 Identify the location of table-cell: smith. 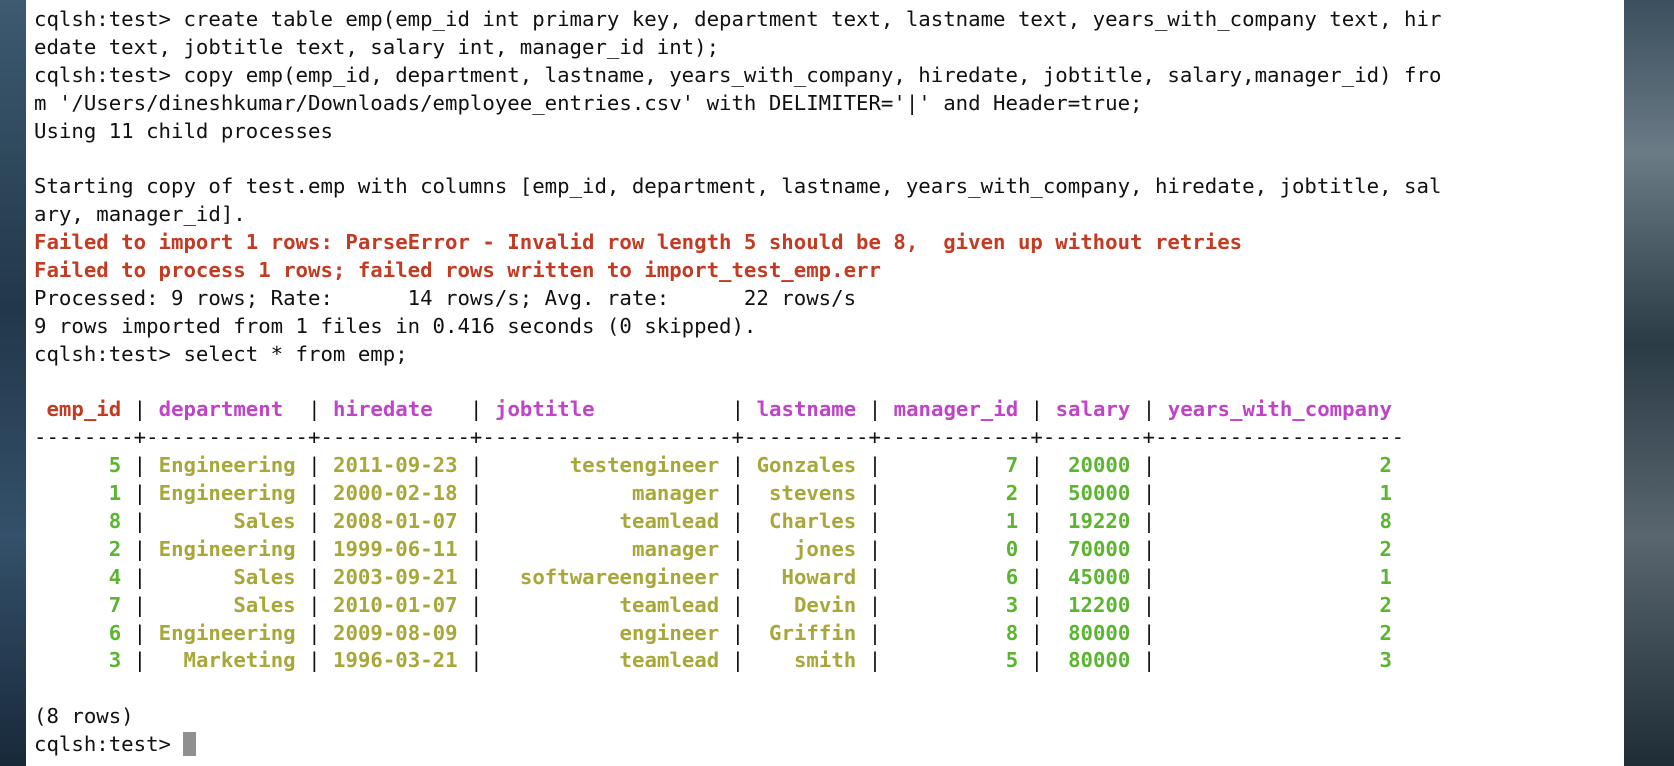
(825, 660).